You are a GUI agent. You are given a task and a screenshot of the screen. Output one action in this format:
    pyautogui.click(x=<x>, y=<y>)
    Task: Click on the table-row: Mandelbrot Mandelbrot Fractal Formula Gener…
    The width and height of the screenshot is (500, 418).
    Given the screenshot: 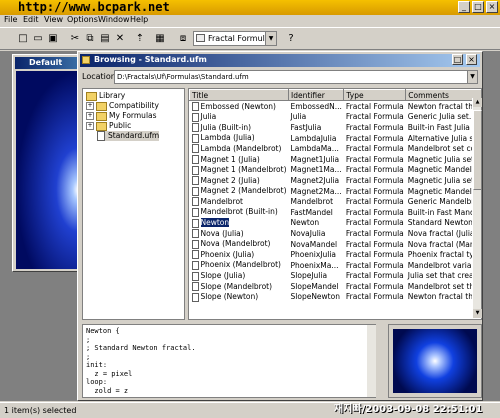 What is the action you would take?
    pyautogui.click(x=336, y=201)
    